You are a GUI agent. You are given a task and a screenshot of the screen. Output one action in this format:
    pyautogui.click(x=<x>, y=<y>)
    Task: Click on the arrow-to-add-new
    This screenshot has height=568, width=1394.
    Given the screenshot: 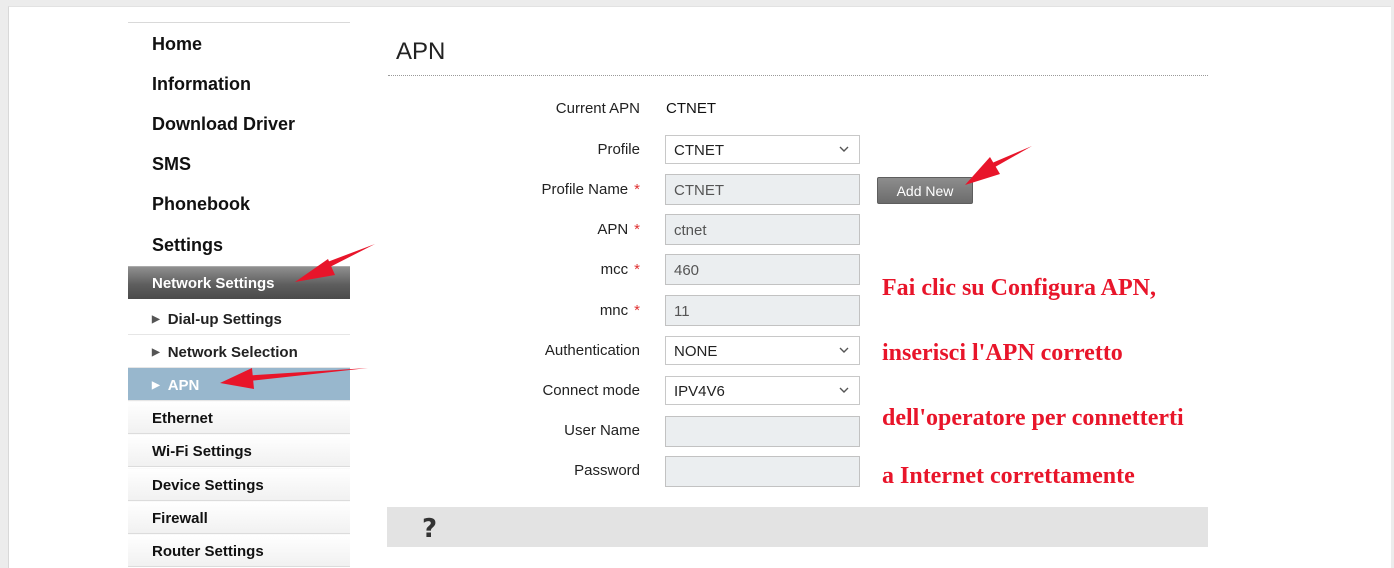 What is the action you would take?
    pyautogui.click(x=998, y=165)
    